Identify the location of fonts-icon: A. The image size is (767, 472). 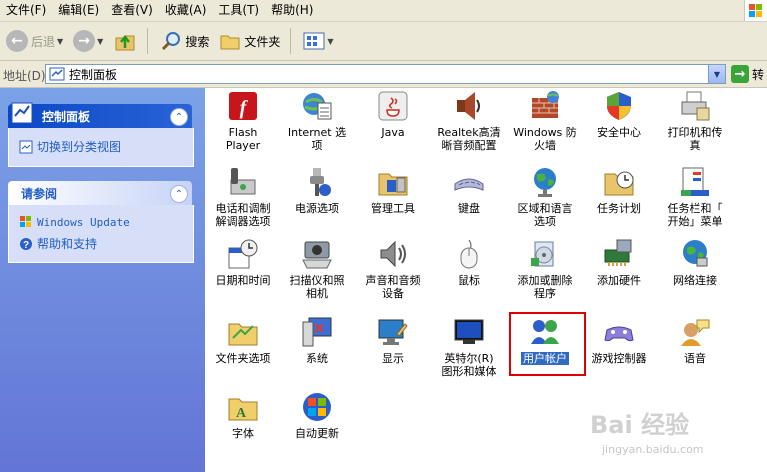
(243, 409).